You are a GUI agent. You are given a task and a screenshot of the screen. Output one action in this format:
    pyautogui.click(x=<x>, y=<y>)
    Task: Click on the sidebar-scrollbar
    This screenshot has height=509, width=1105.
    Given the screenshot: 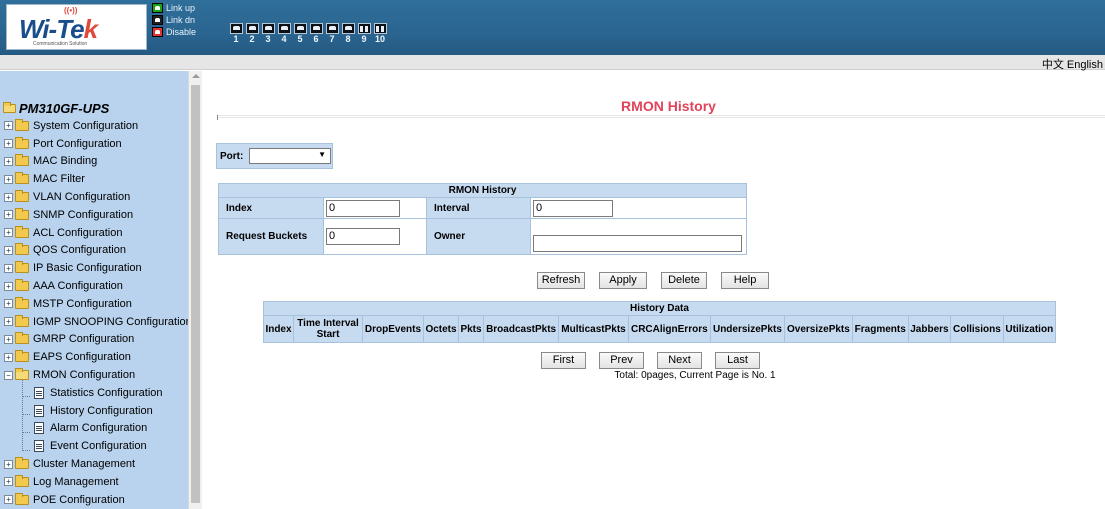 What is the action you would take?
    pyautogui.click(x=195, y=290)
    